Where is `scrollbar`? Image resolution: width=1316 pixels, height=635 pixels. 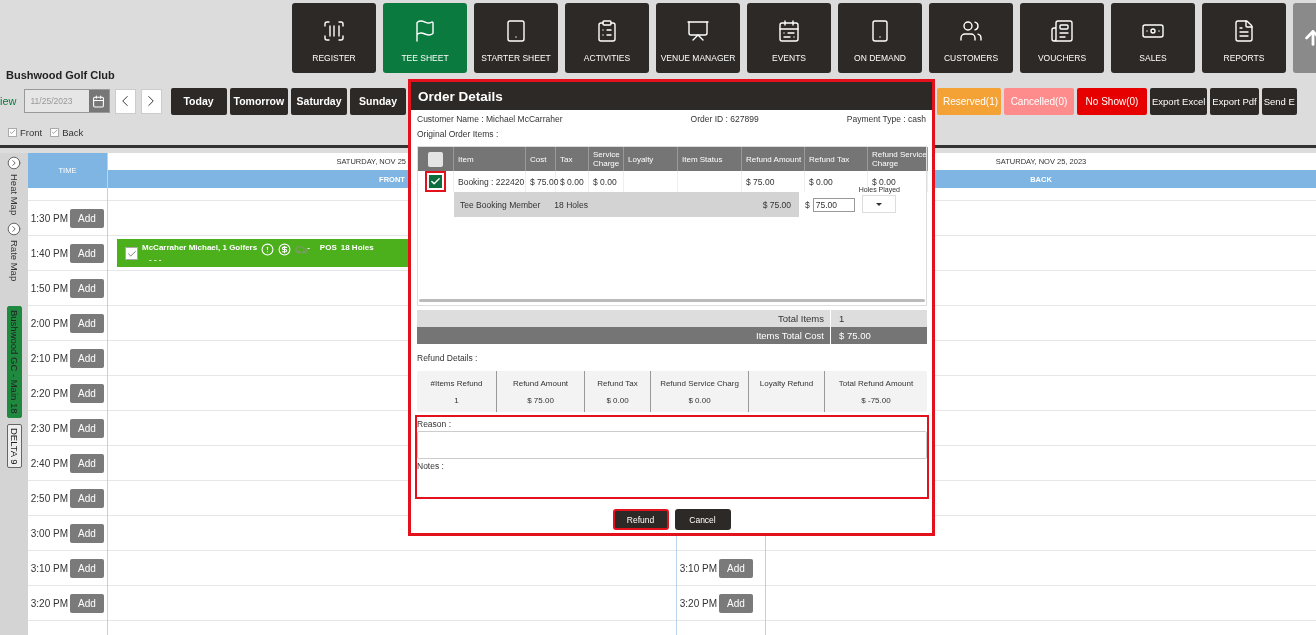 scrollbar is located at coordinates (672, 300).